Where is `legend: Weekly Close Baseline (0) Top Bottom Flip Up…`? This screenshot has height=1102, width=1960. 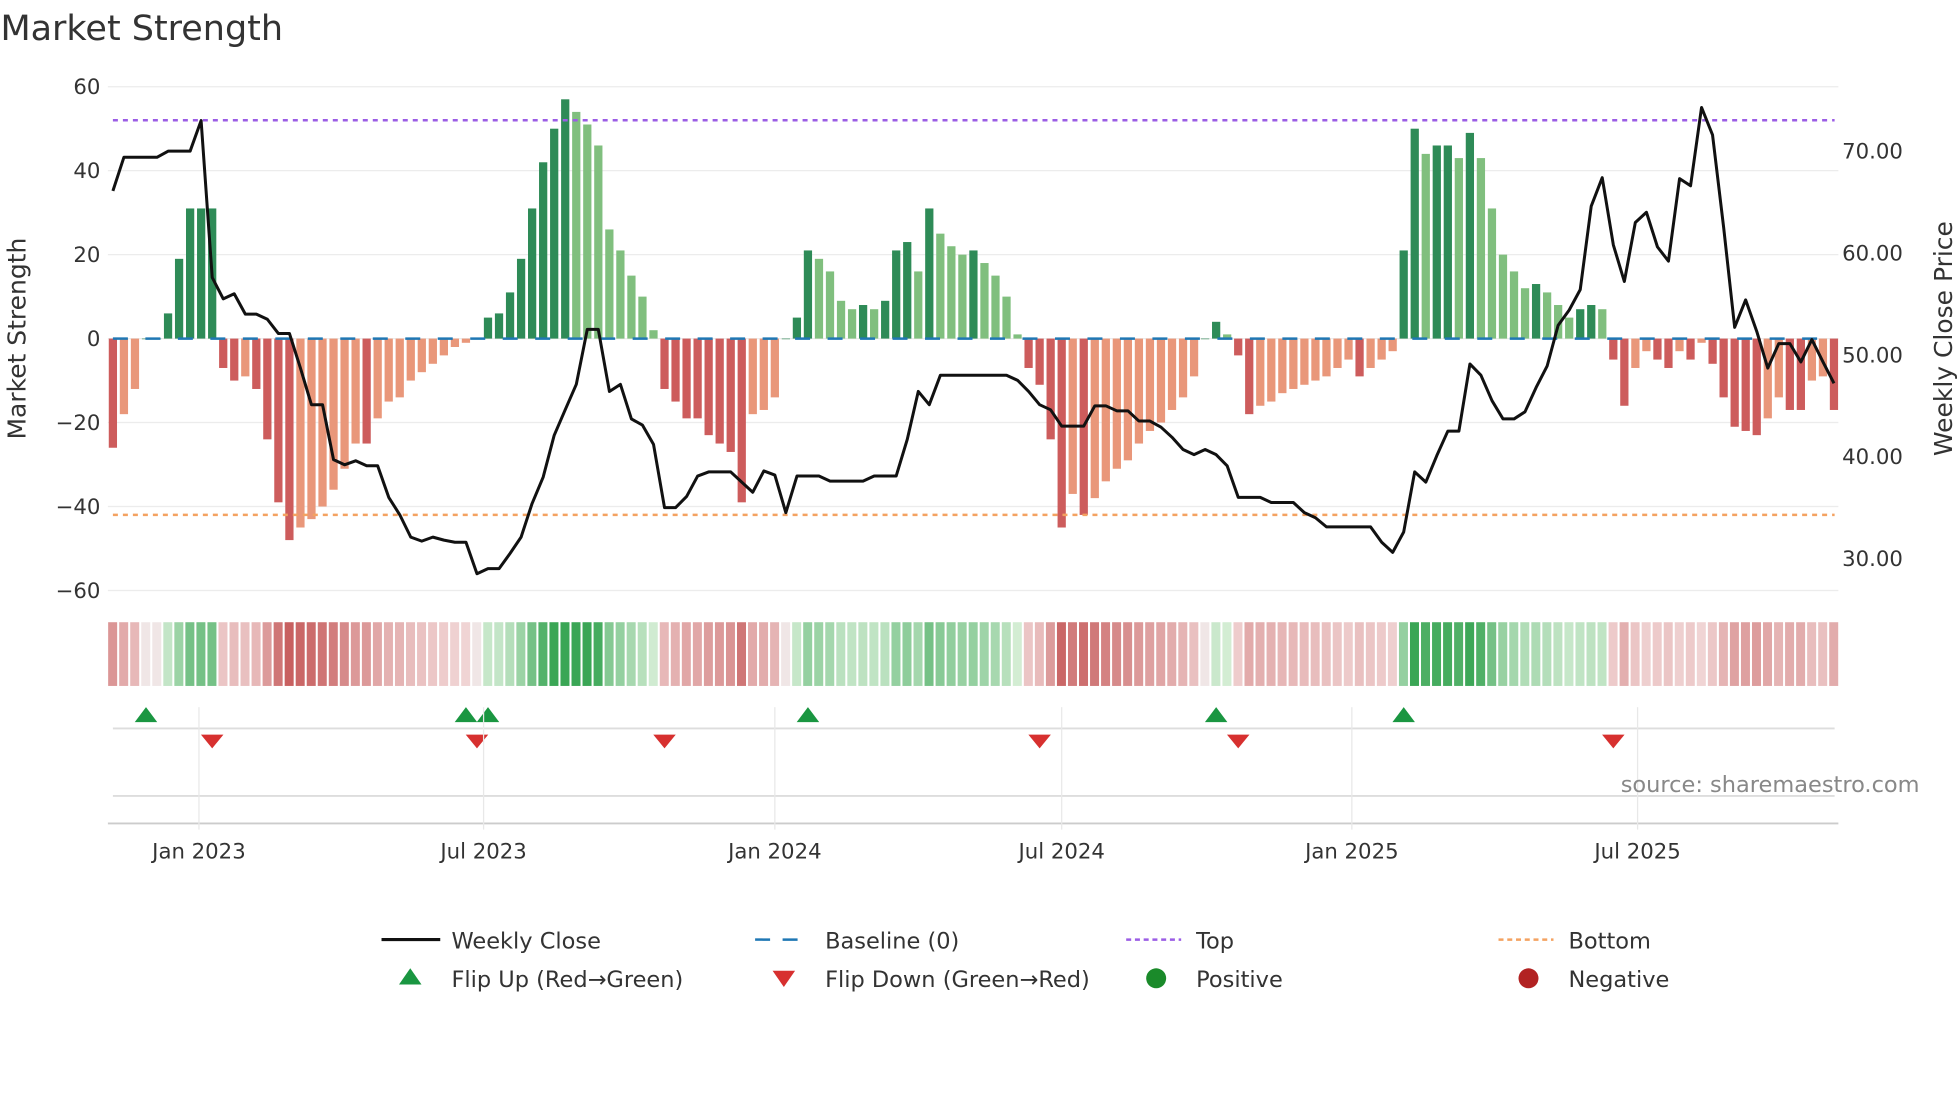 legend: Weekly Close Baseline (0) Top Bottom Flip Up… is located at coordinates (1025, 960).